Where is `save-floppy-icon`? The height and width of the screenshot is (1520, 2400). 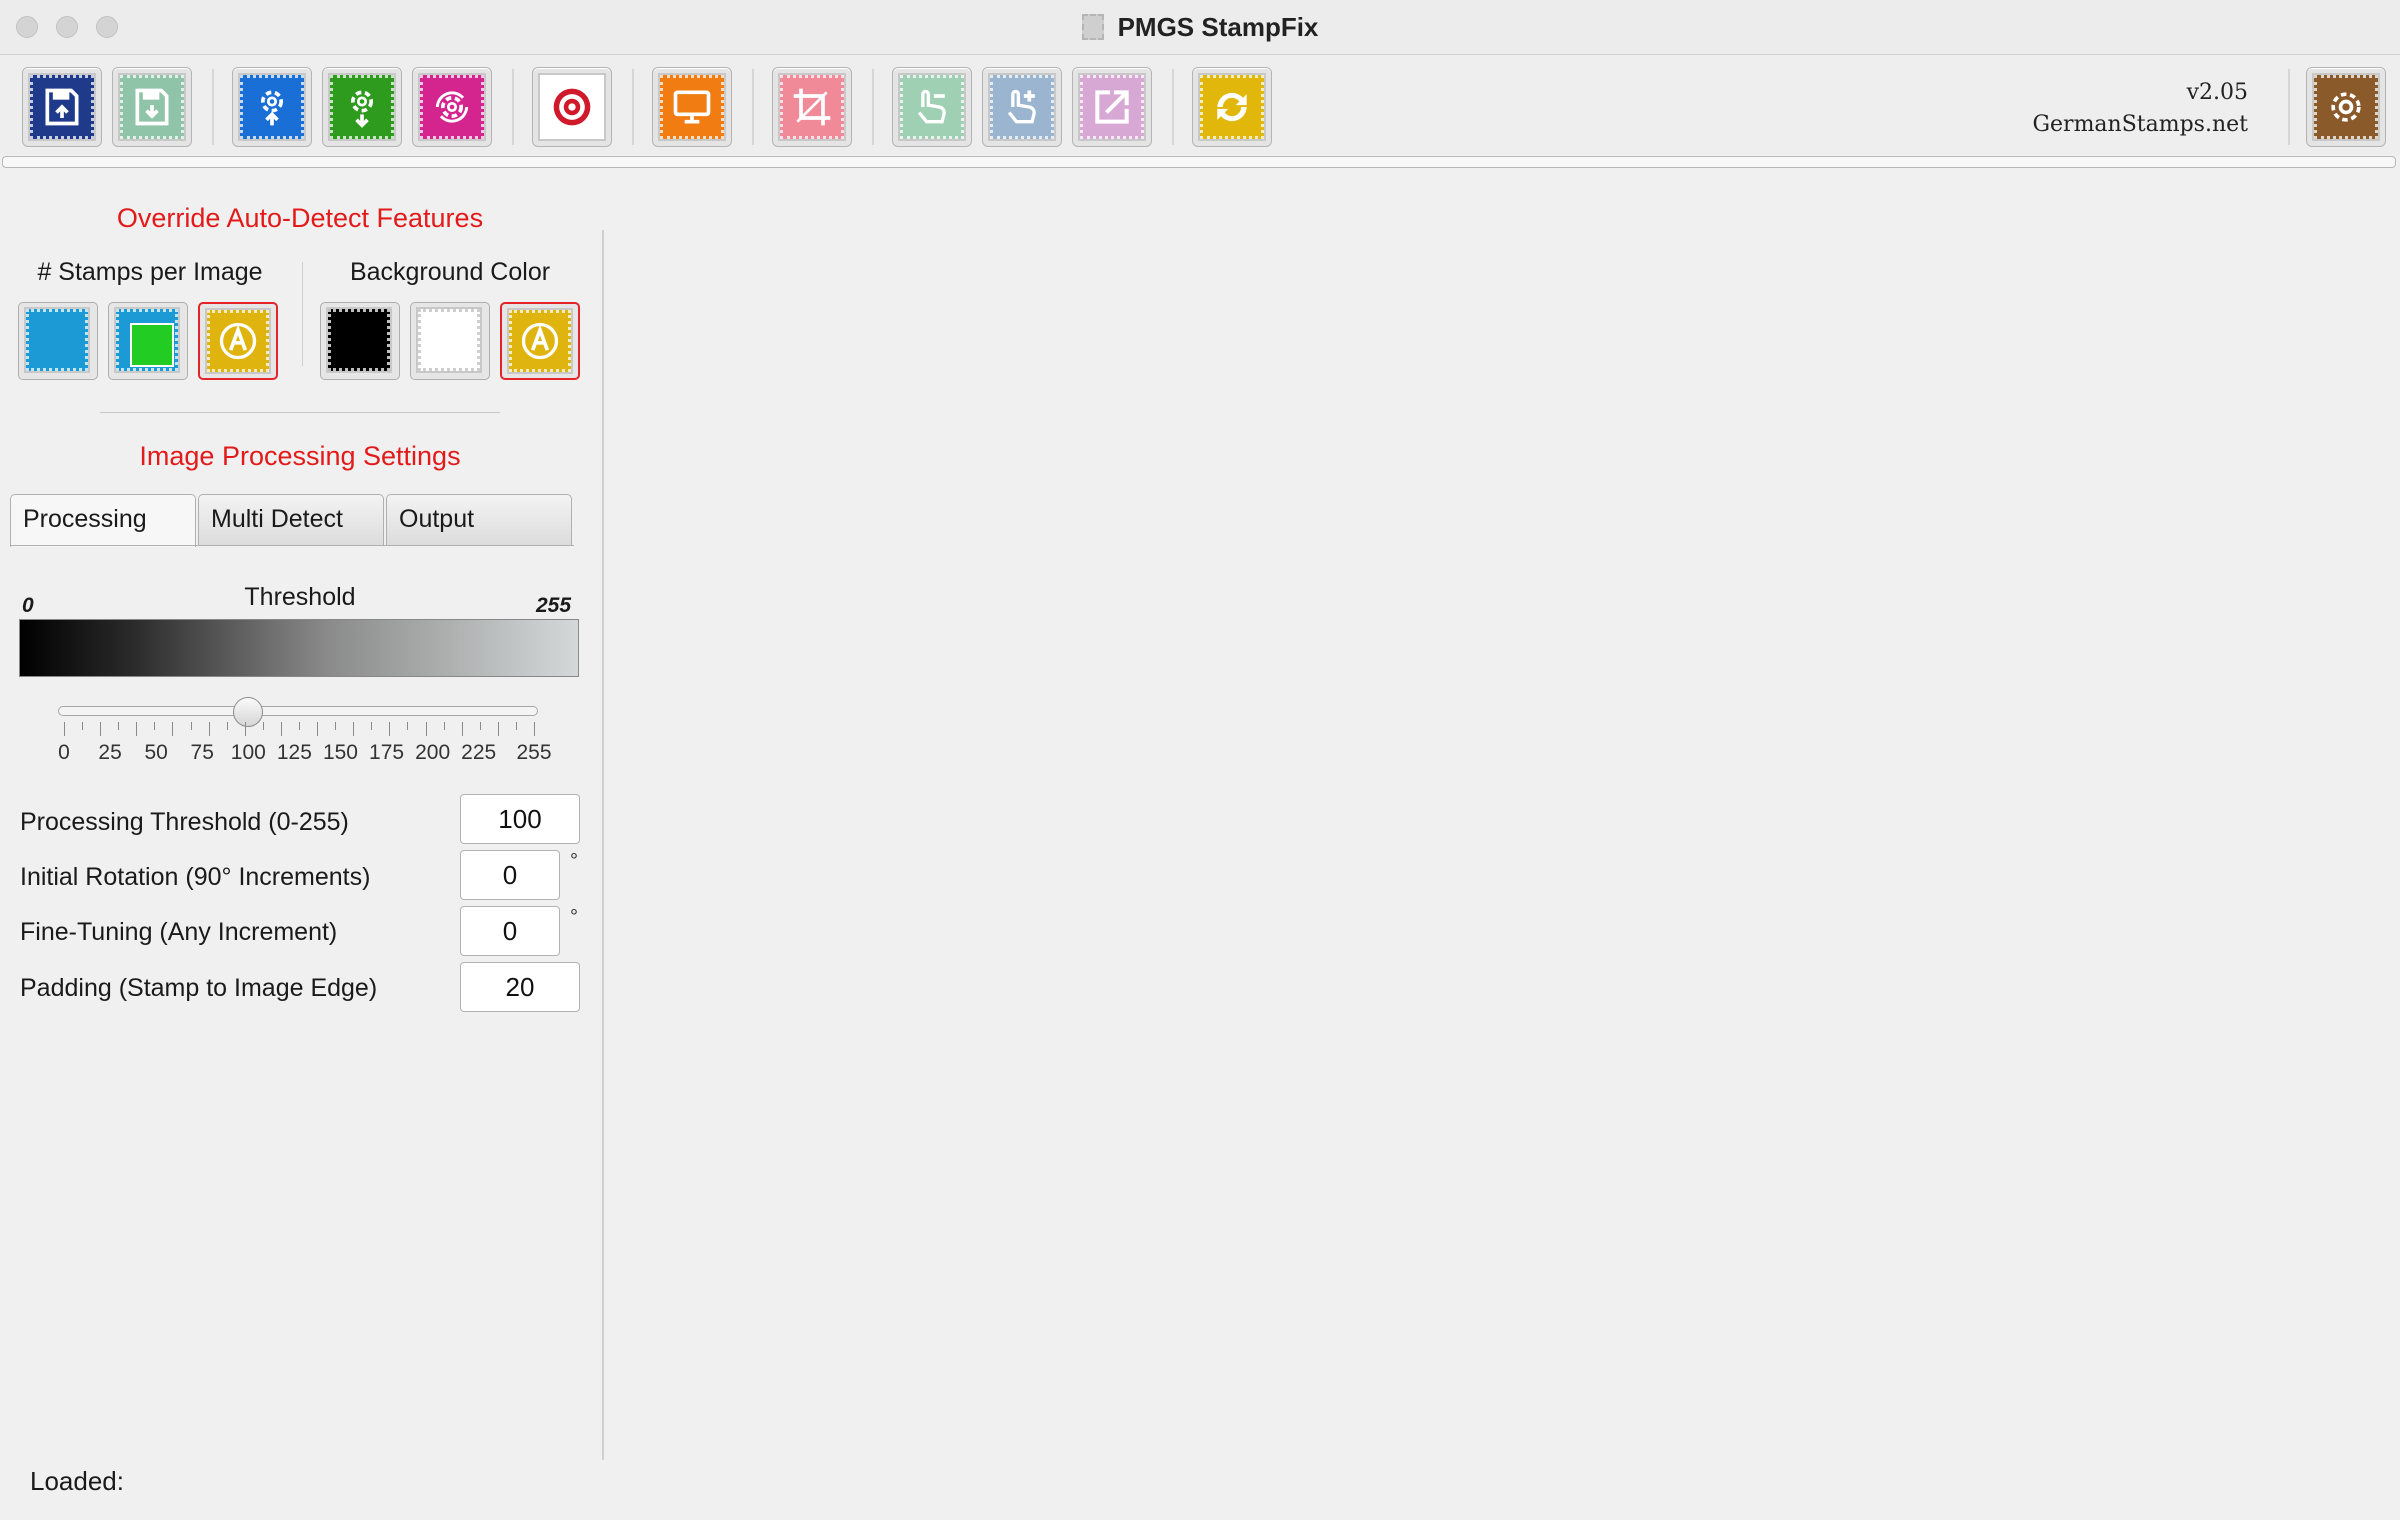 save-floppy-icon is located at coordinates (62, 107).